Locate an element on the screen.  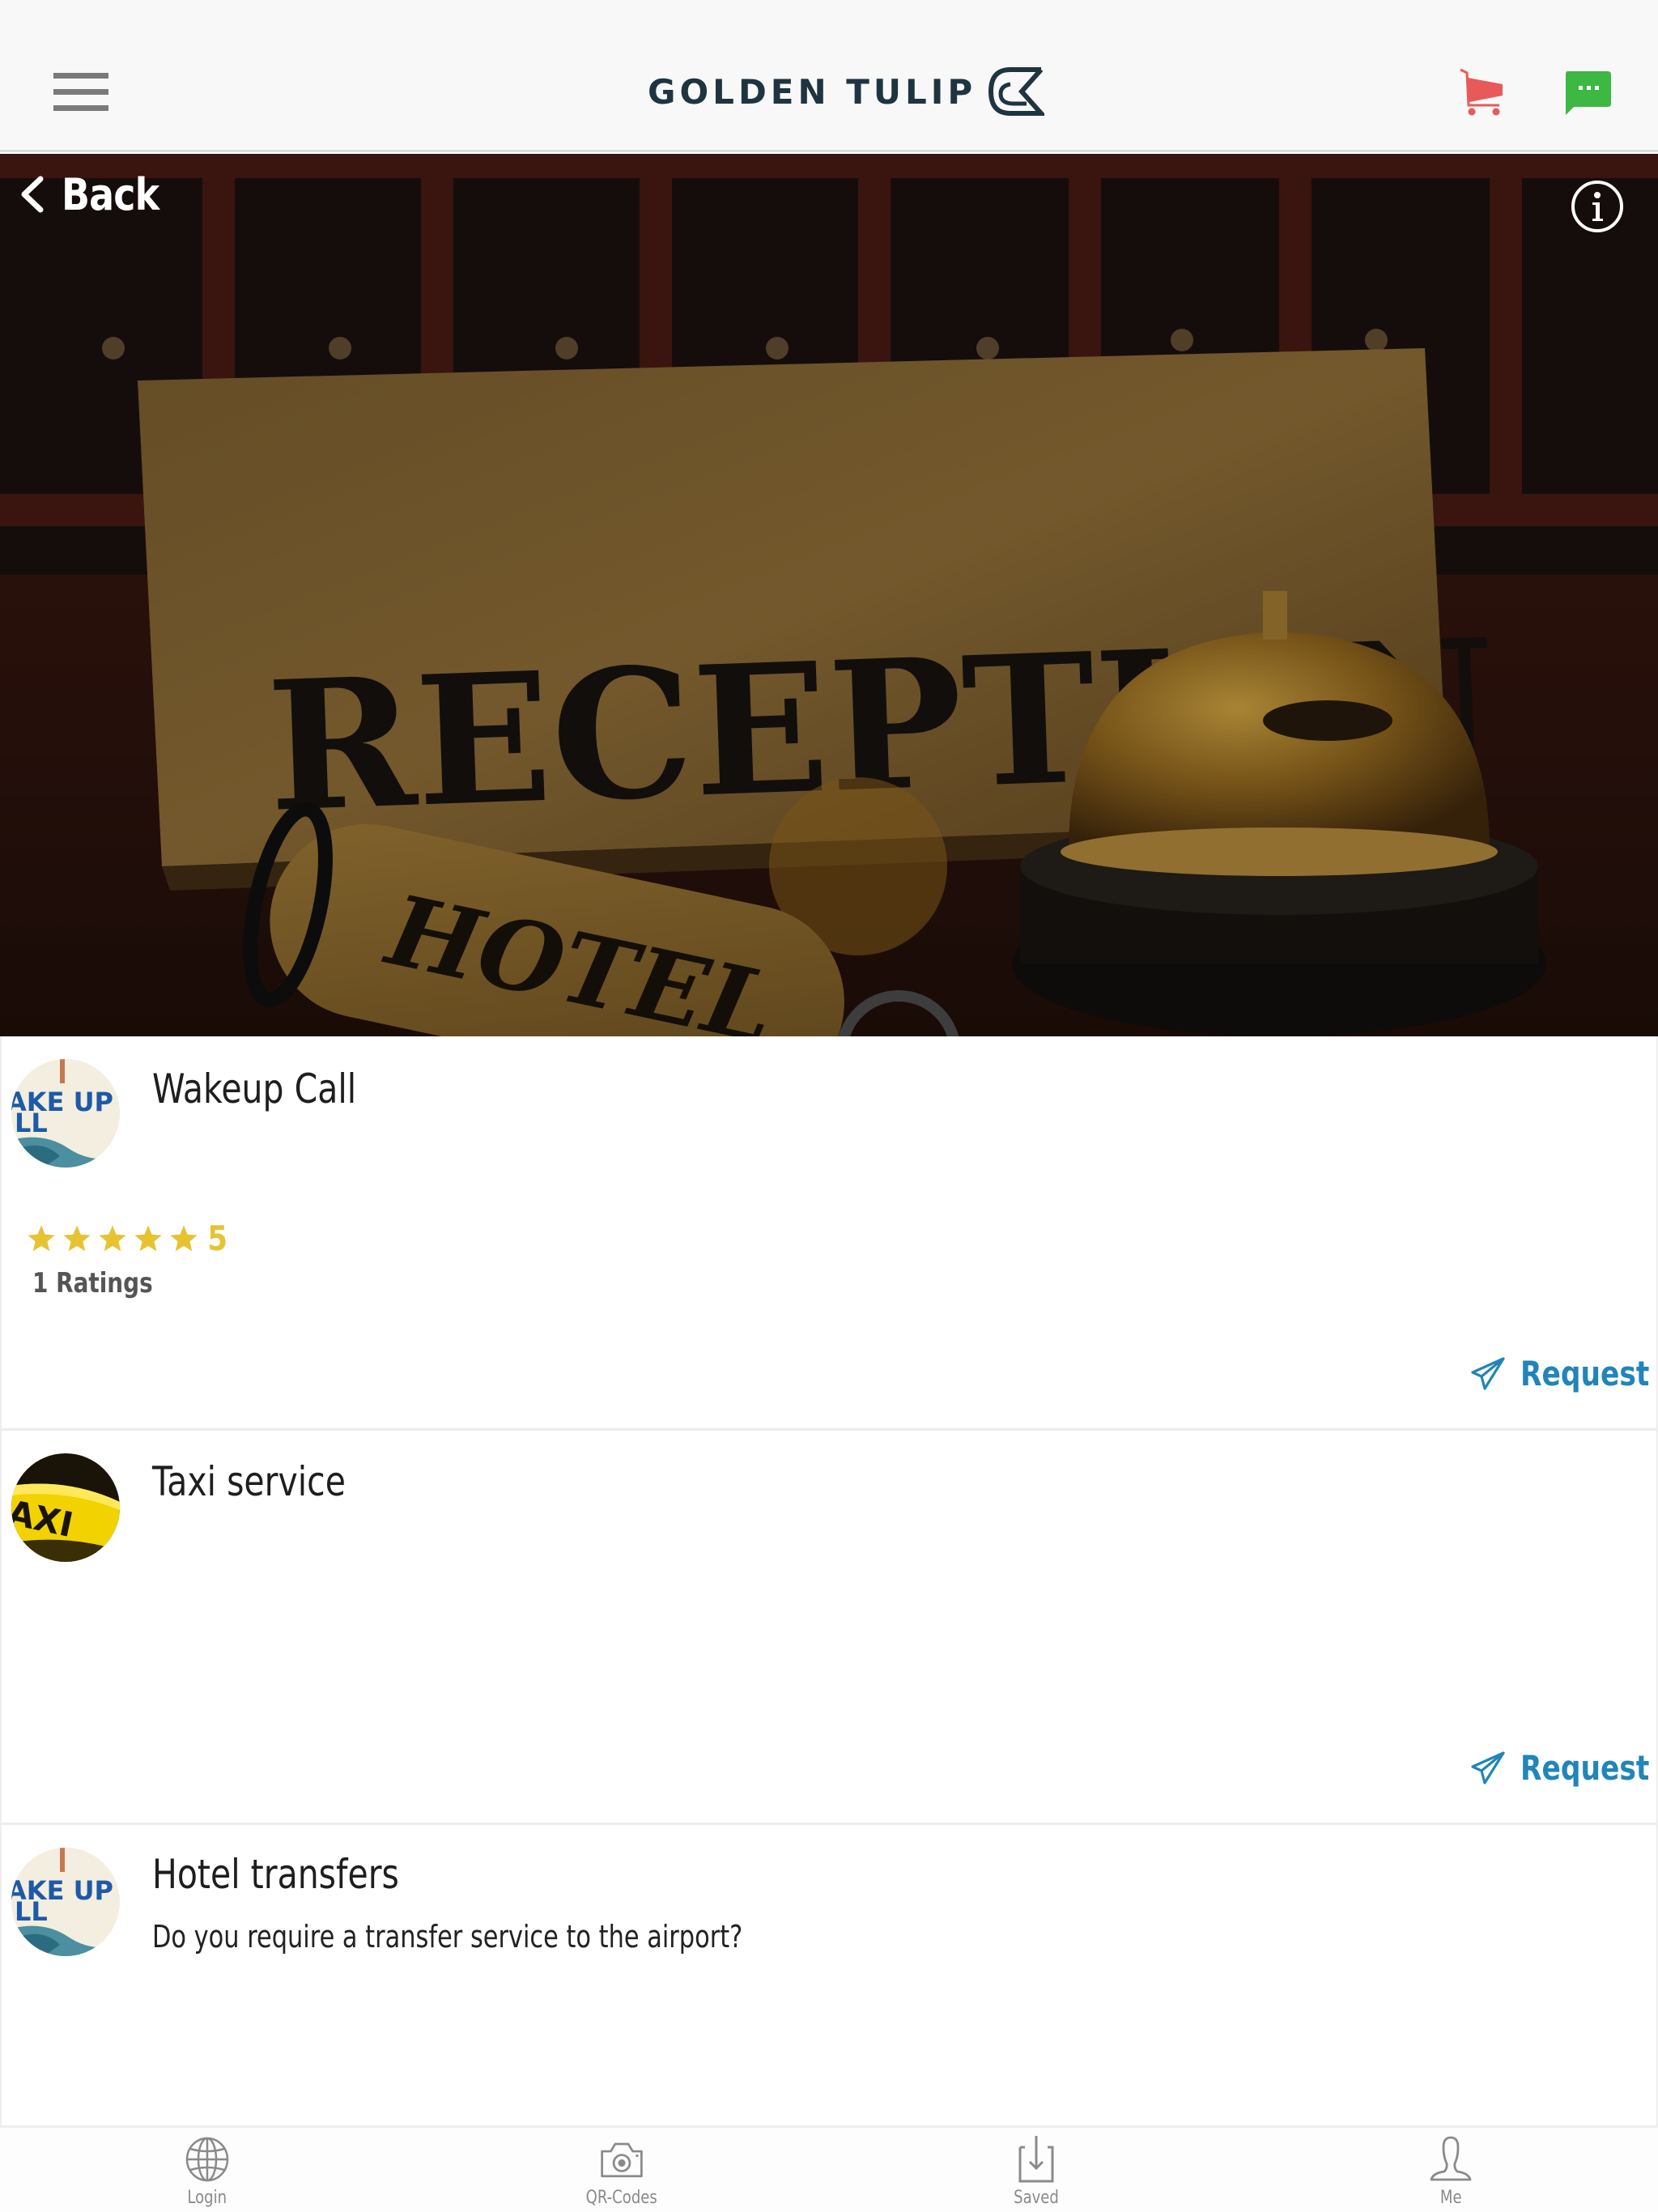
hamburger-menu-icon is located at coordinates (80, 92).